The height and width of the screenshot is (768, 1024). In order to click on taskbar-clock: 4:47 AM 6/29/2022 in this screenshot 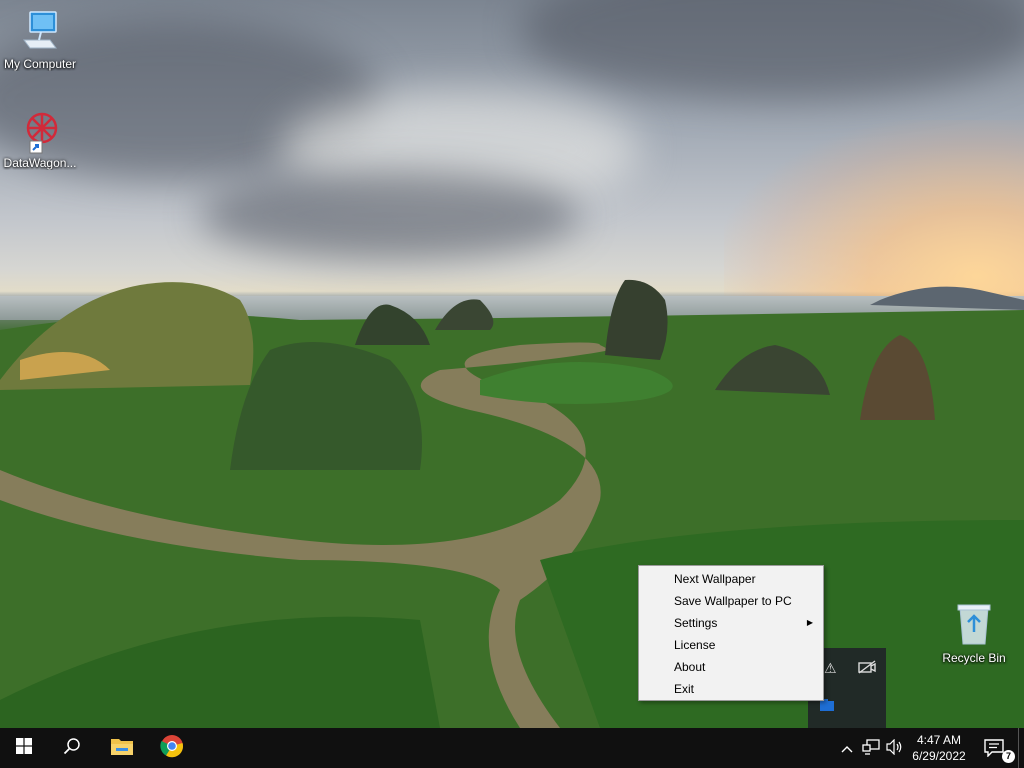, I will do `click(939, 748)`.